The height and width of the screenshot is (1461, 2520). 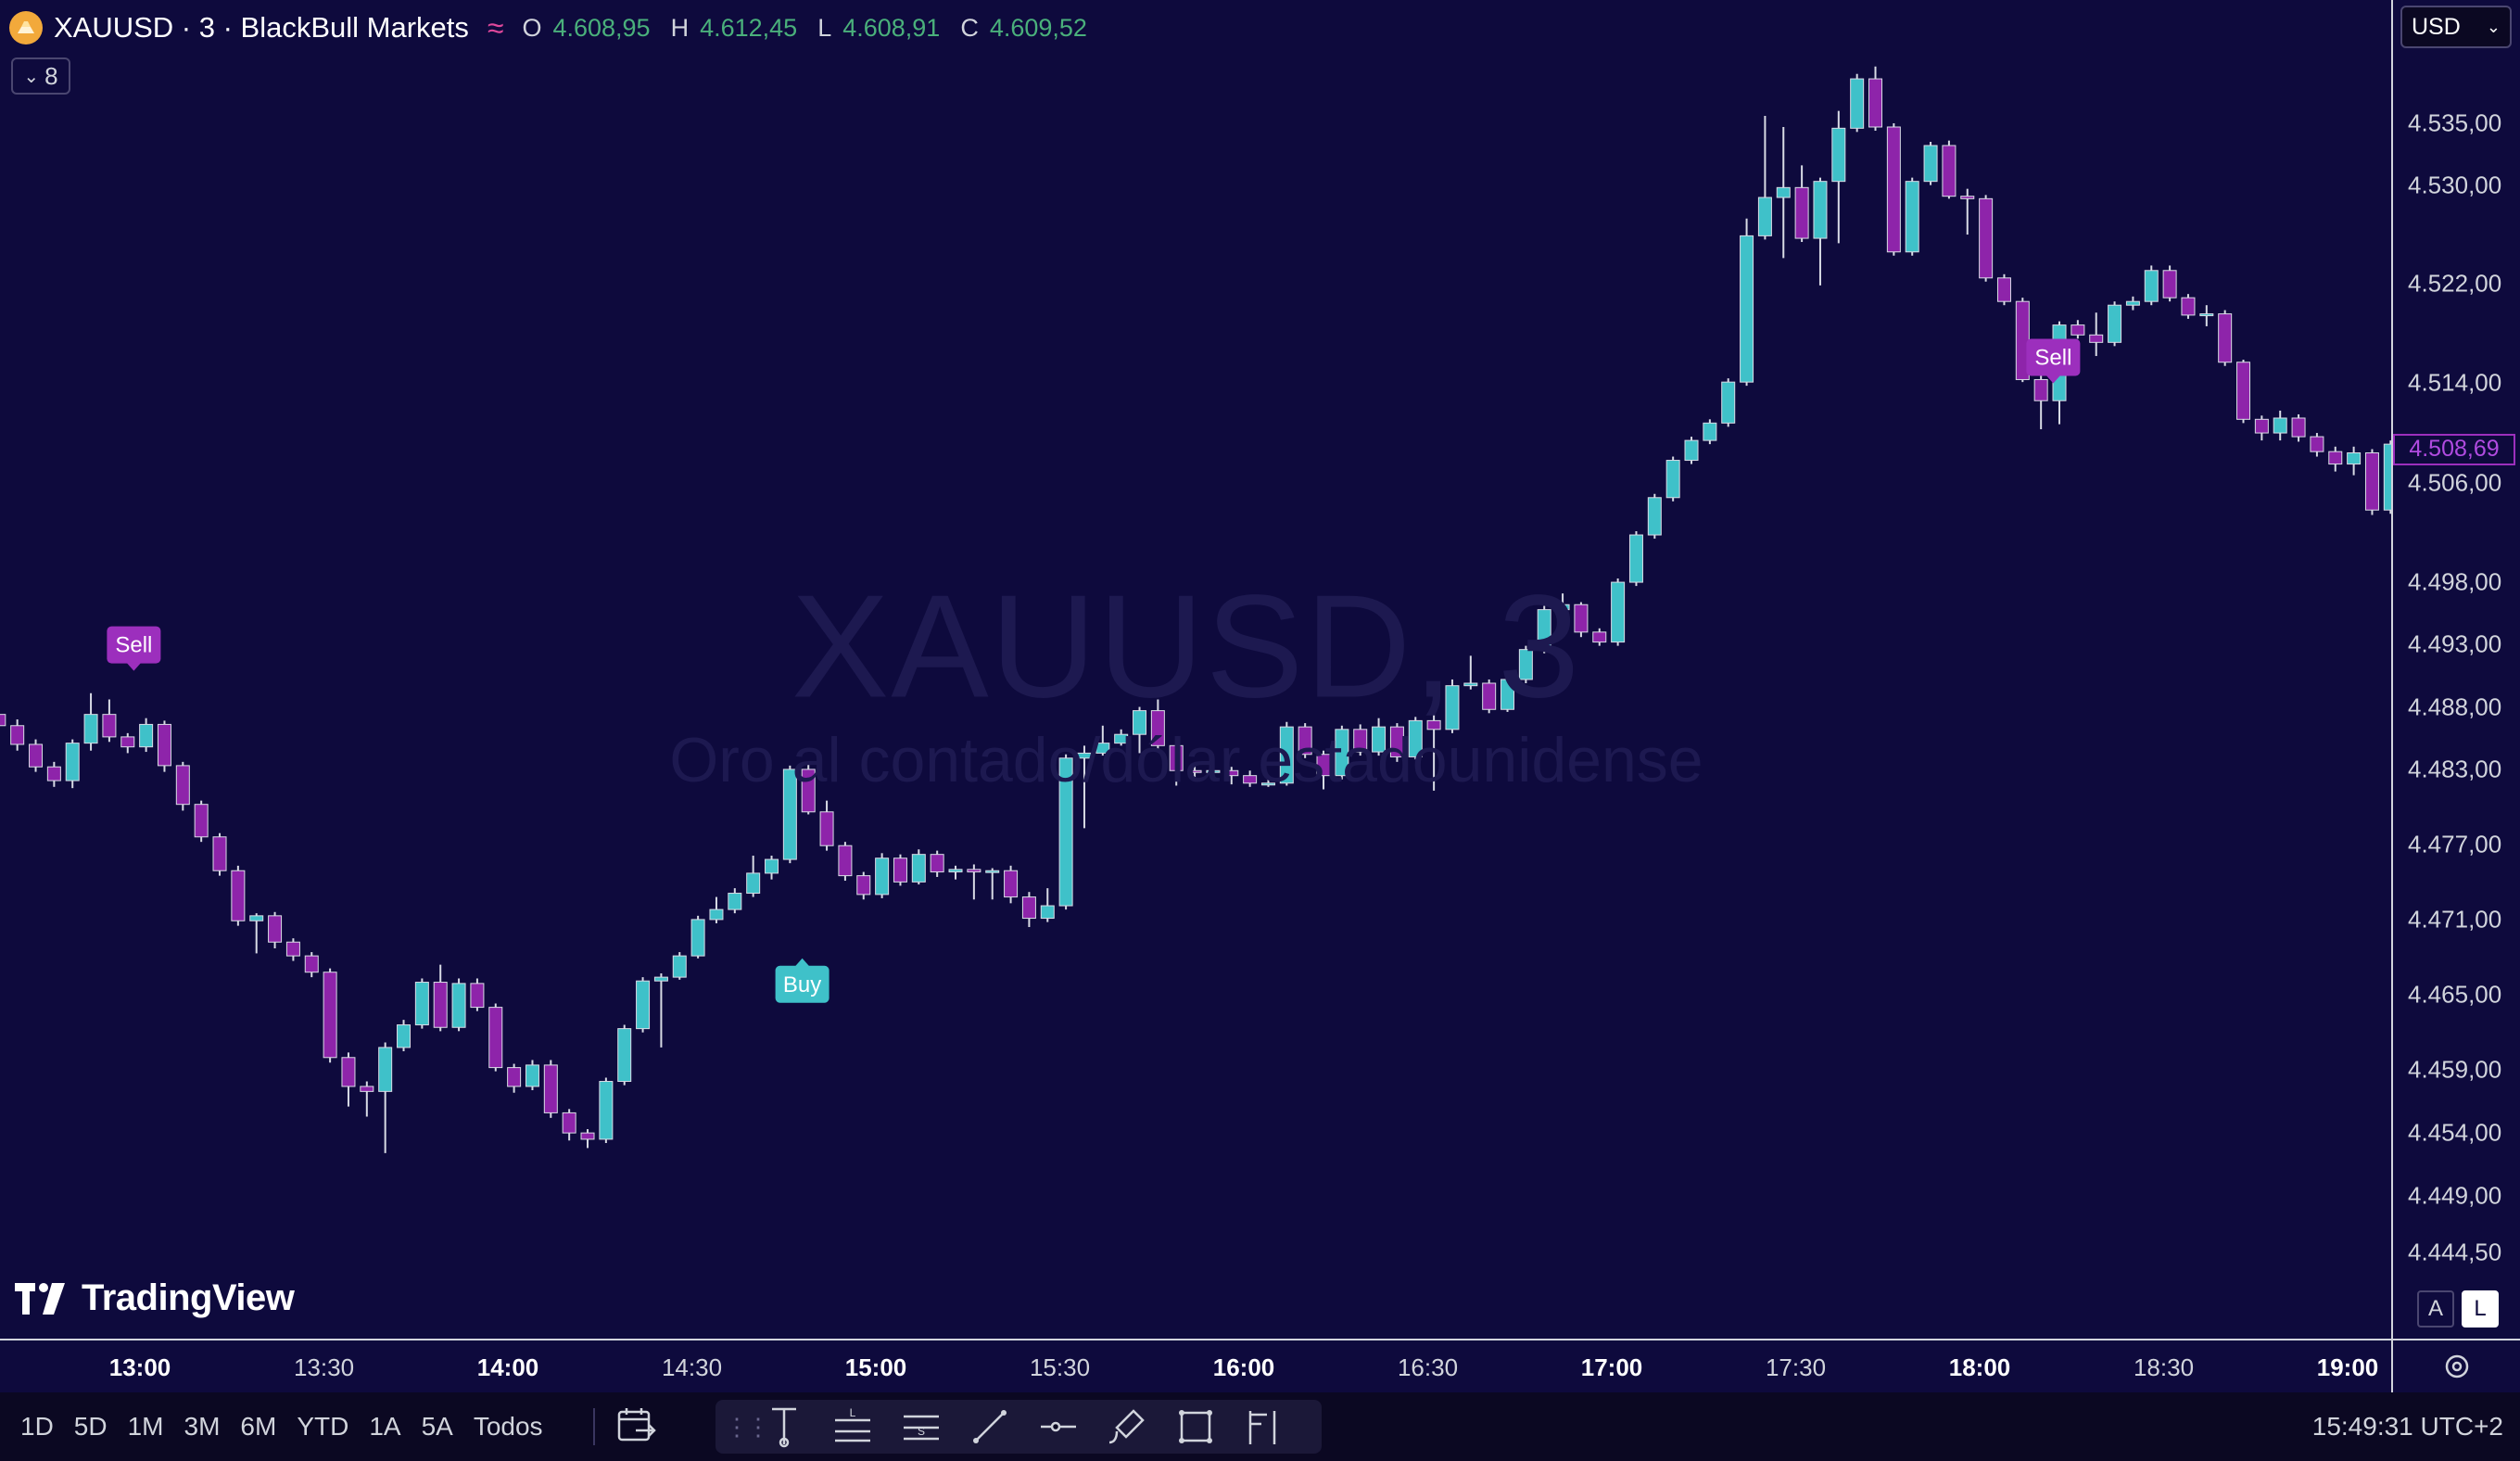 I want to click on drag-handle-icon: ⋮⋮, so click(x=747, y=1427).